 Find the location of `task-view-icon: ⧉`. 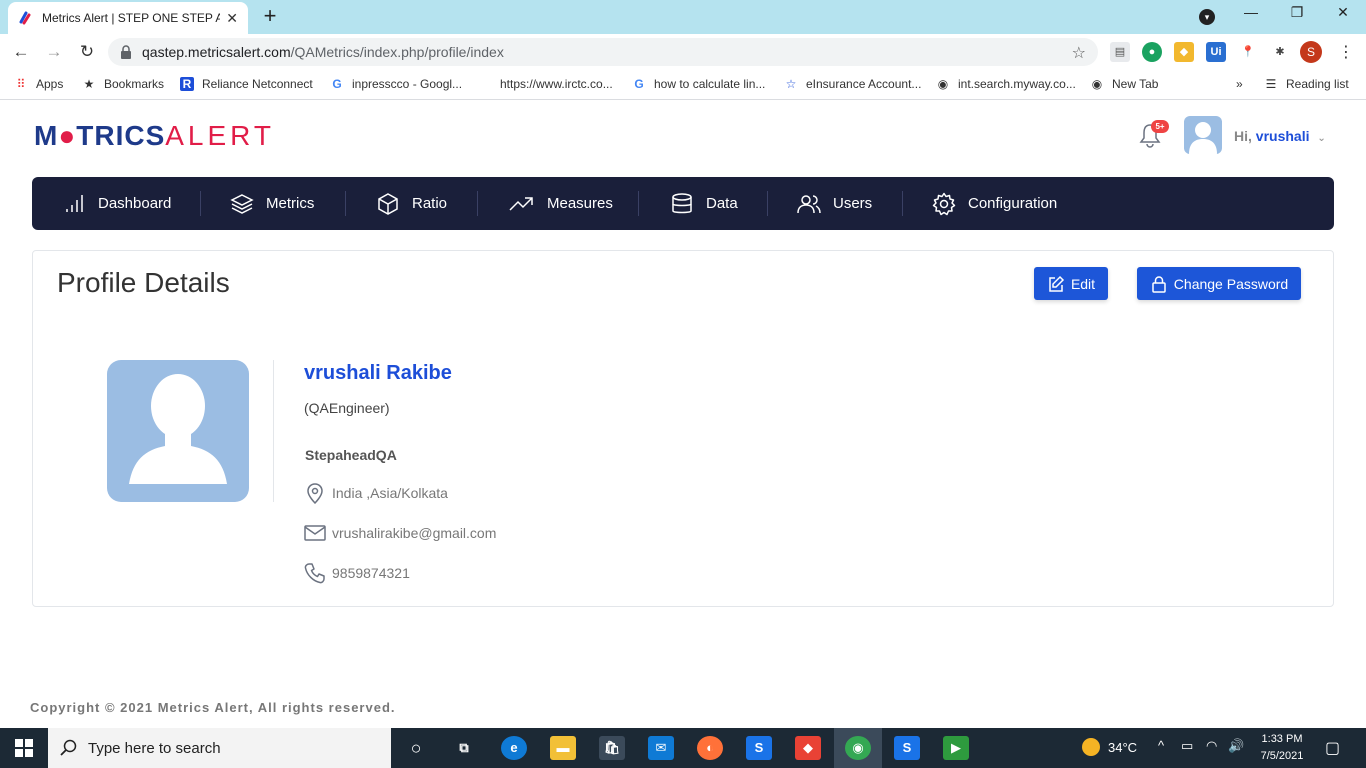

task-view-icon: ⧉ is located at coordinates (464, 748).